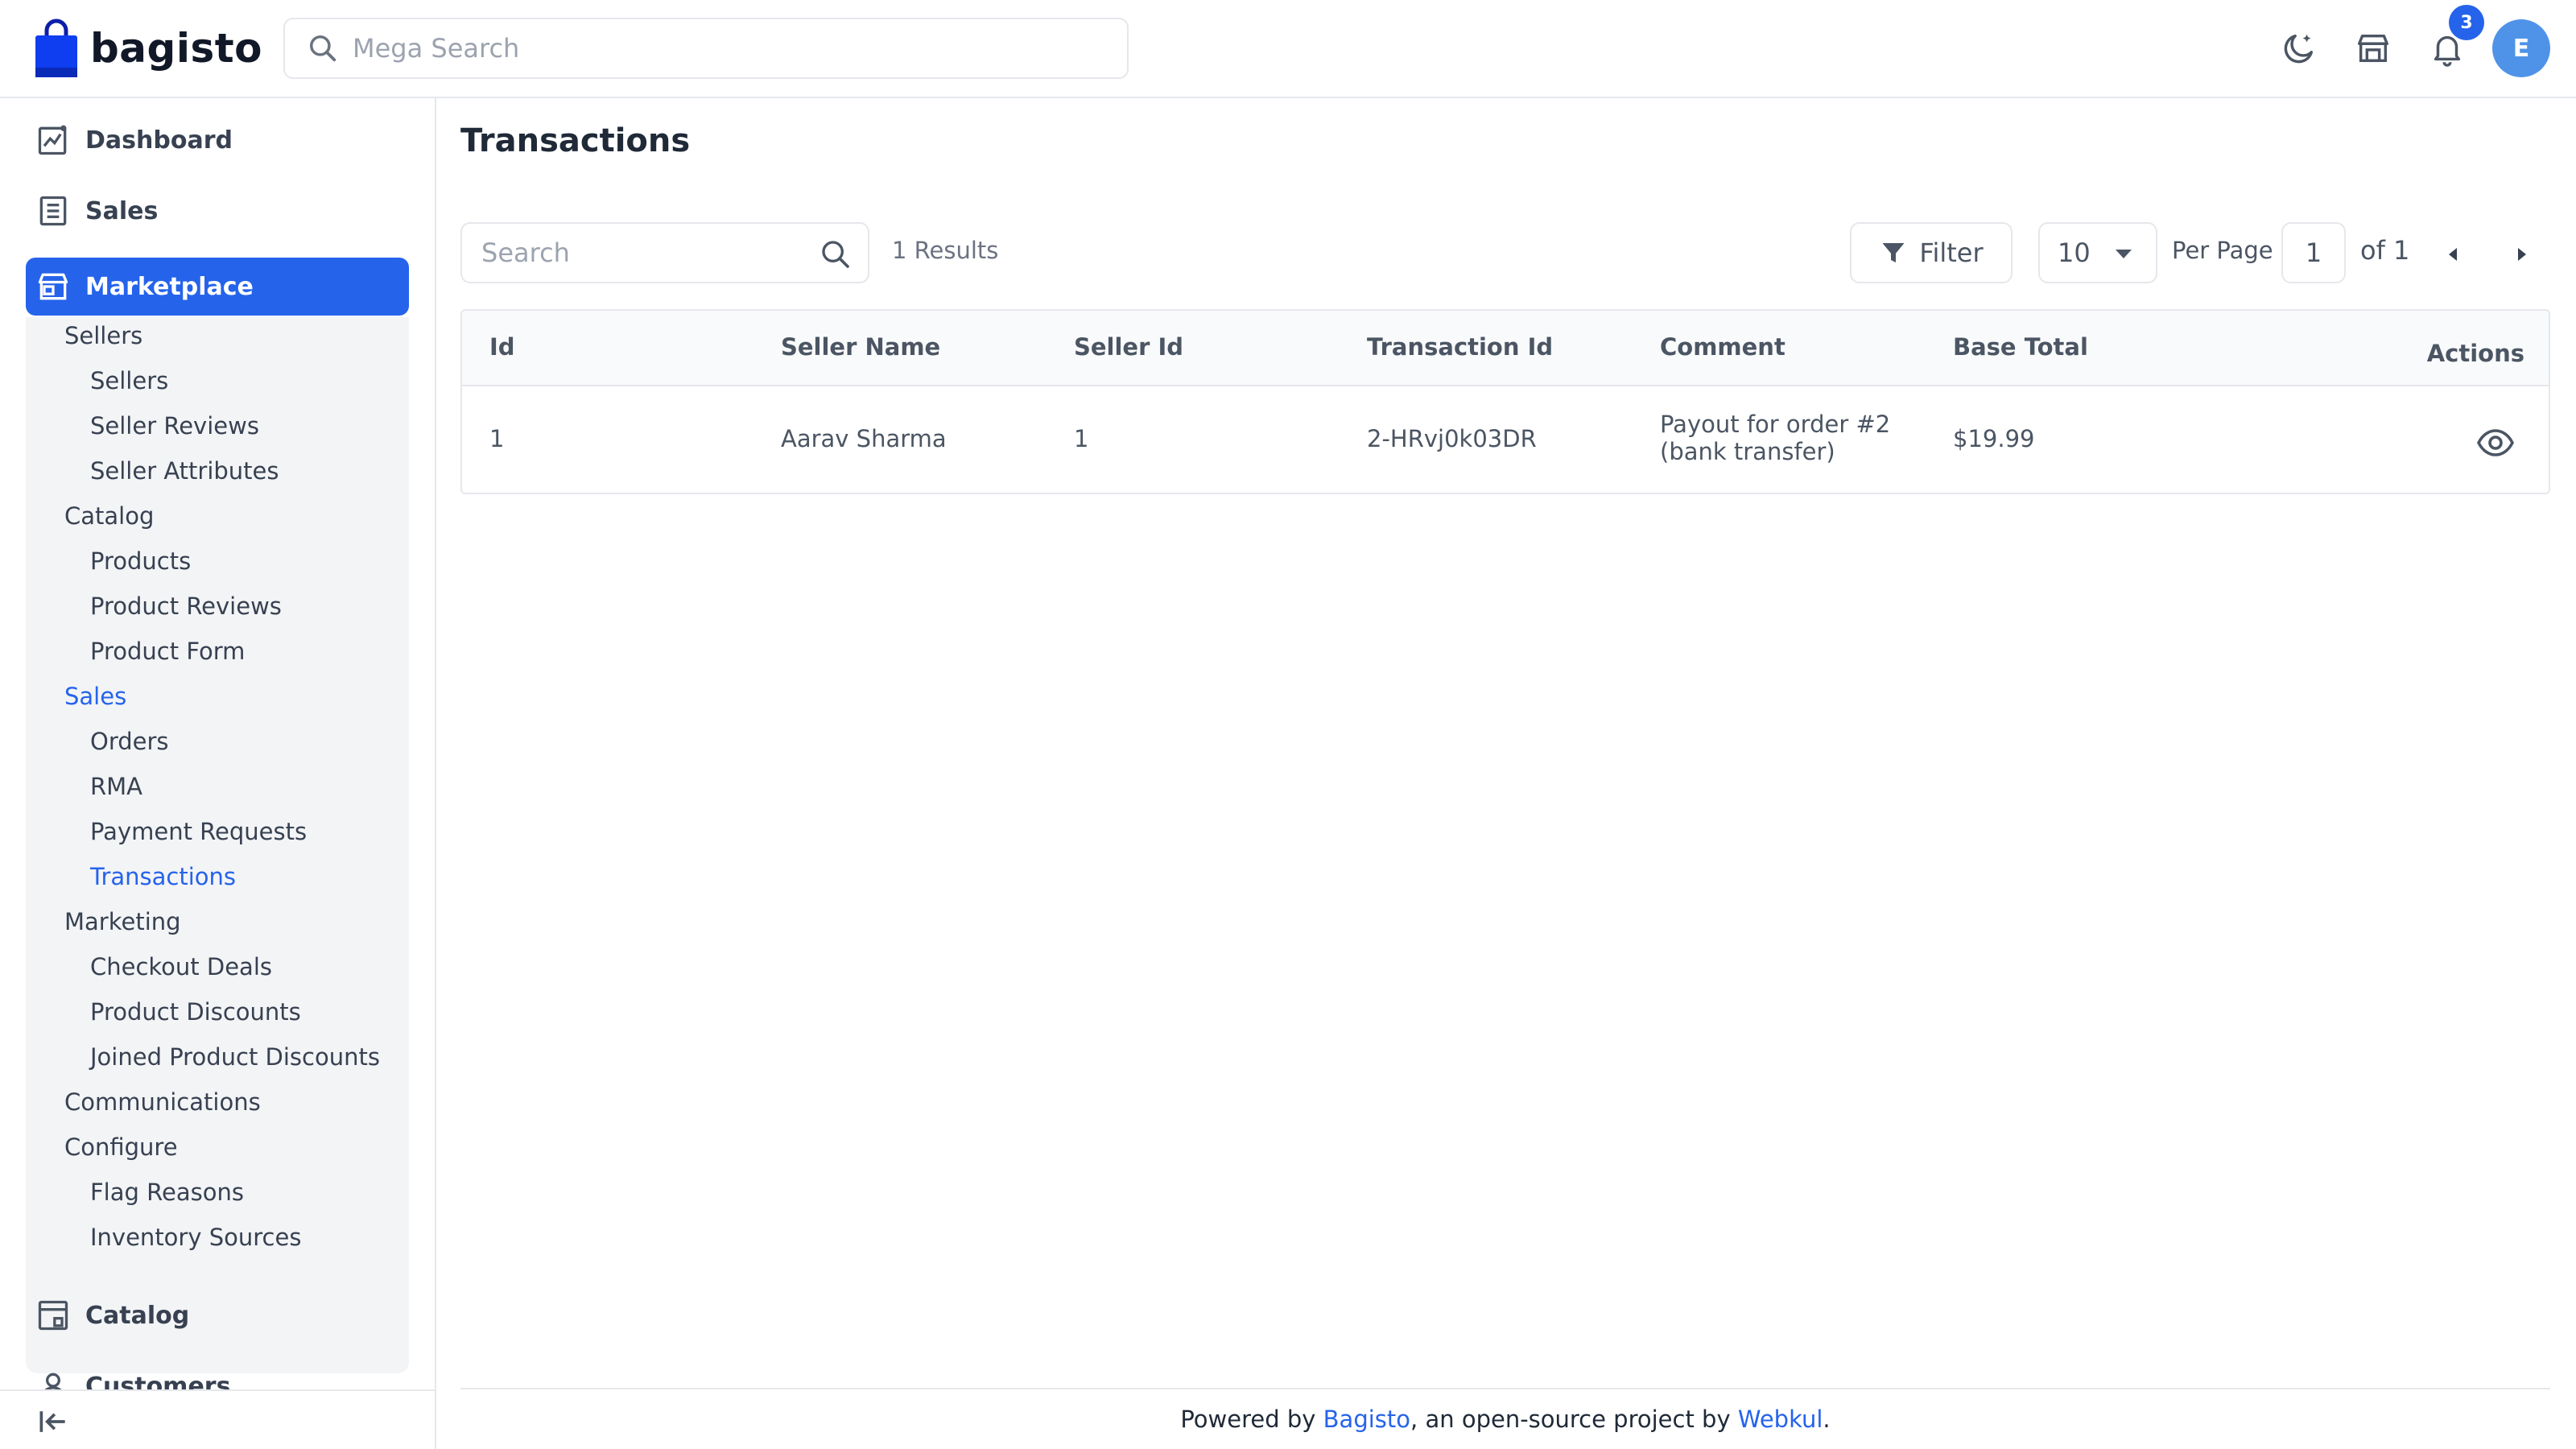 This screenshot has height=1449, width=2576. Describe the element at coordinates (2475, 353) in the screenshot. I see `column-header-actions: Actions` at that location.